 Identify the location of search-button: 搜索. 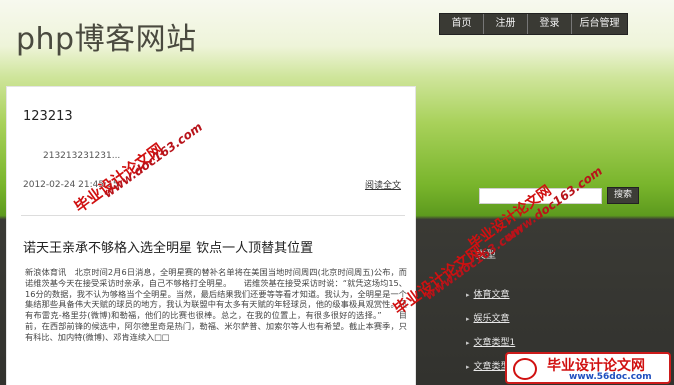
(623, 195).